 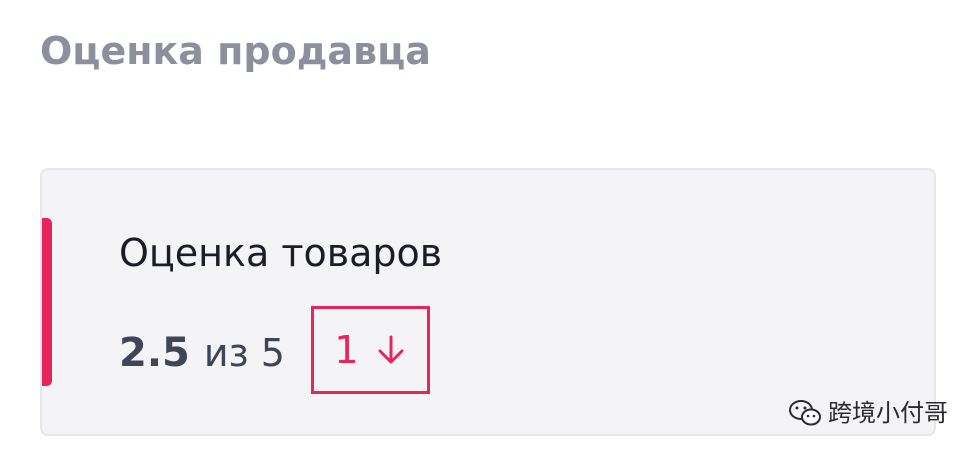 I want to click on score-of-label: из, so click(x=226, y=353).